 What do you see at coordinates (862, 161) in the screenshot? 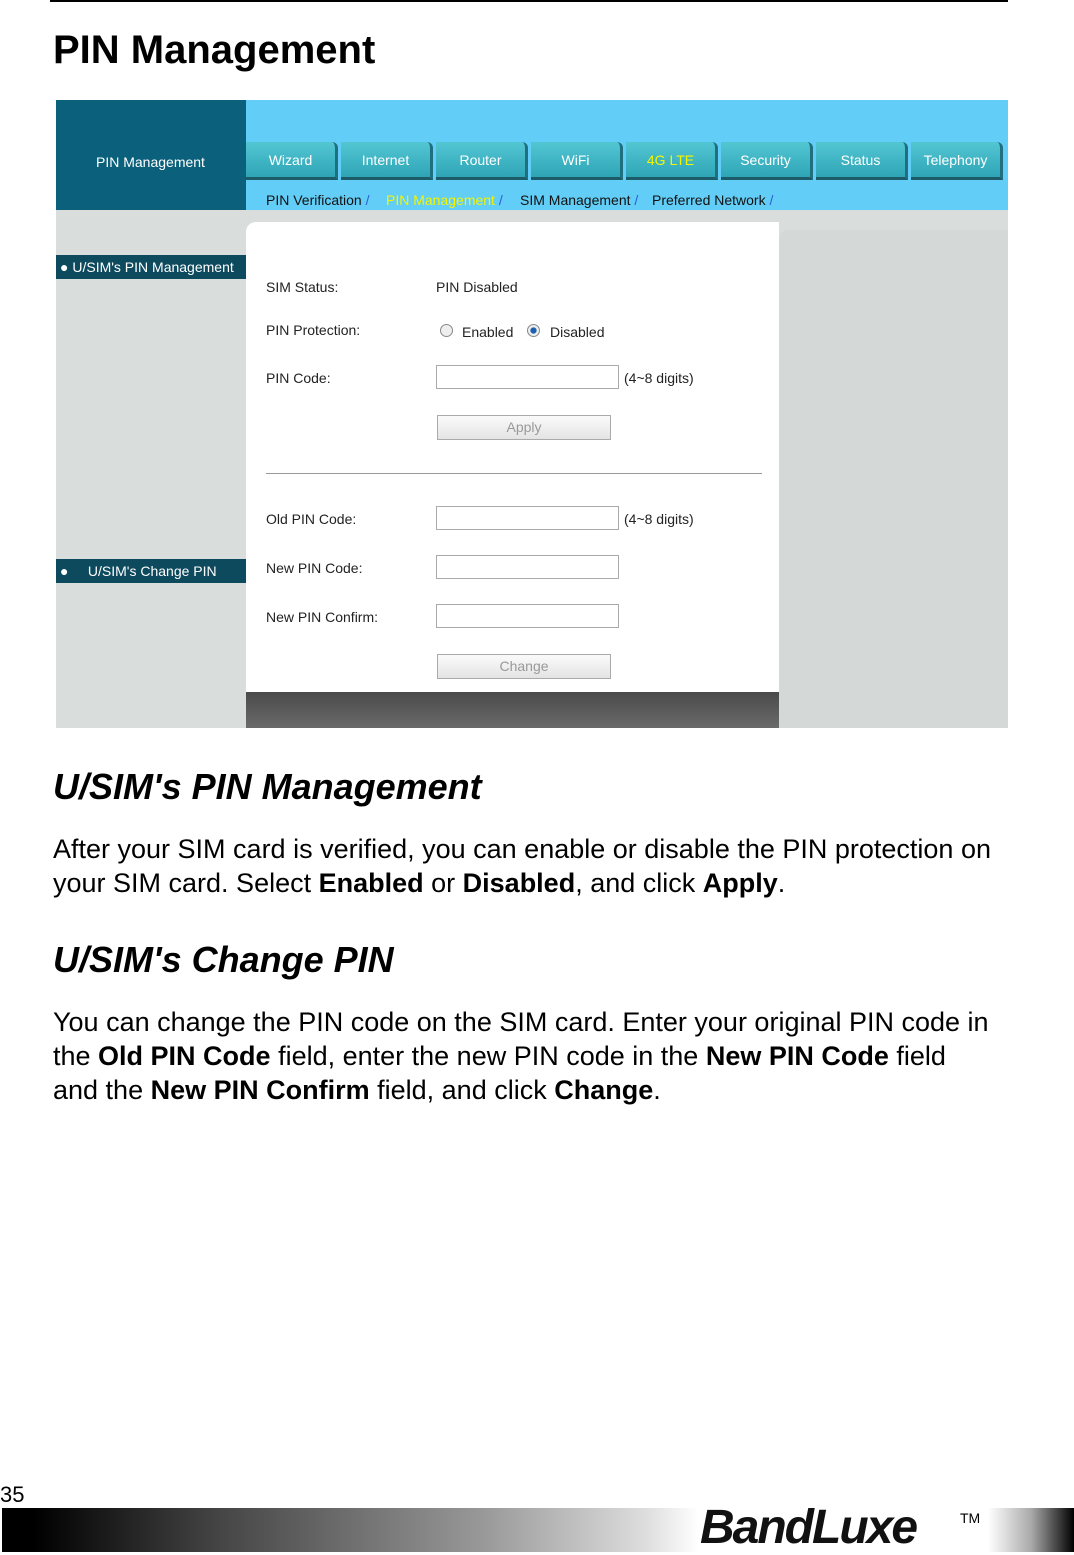
I see `tab-status: Status` at bounding box center [862, 161].